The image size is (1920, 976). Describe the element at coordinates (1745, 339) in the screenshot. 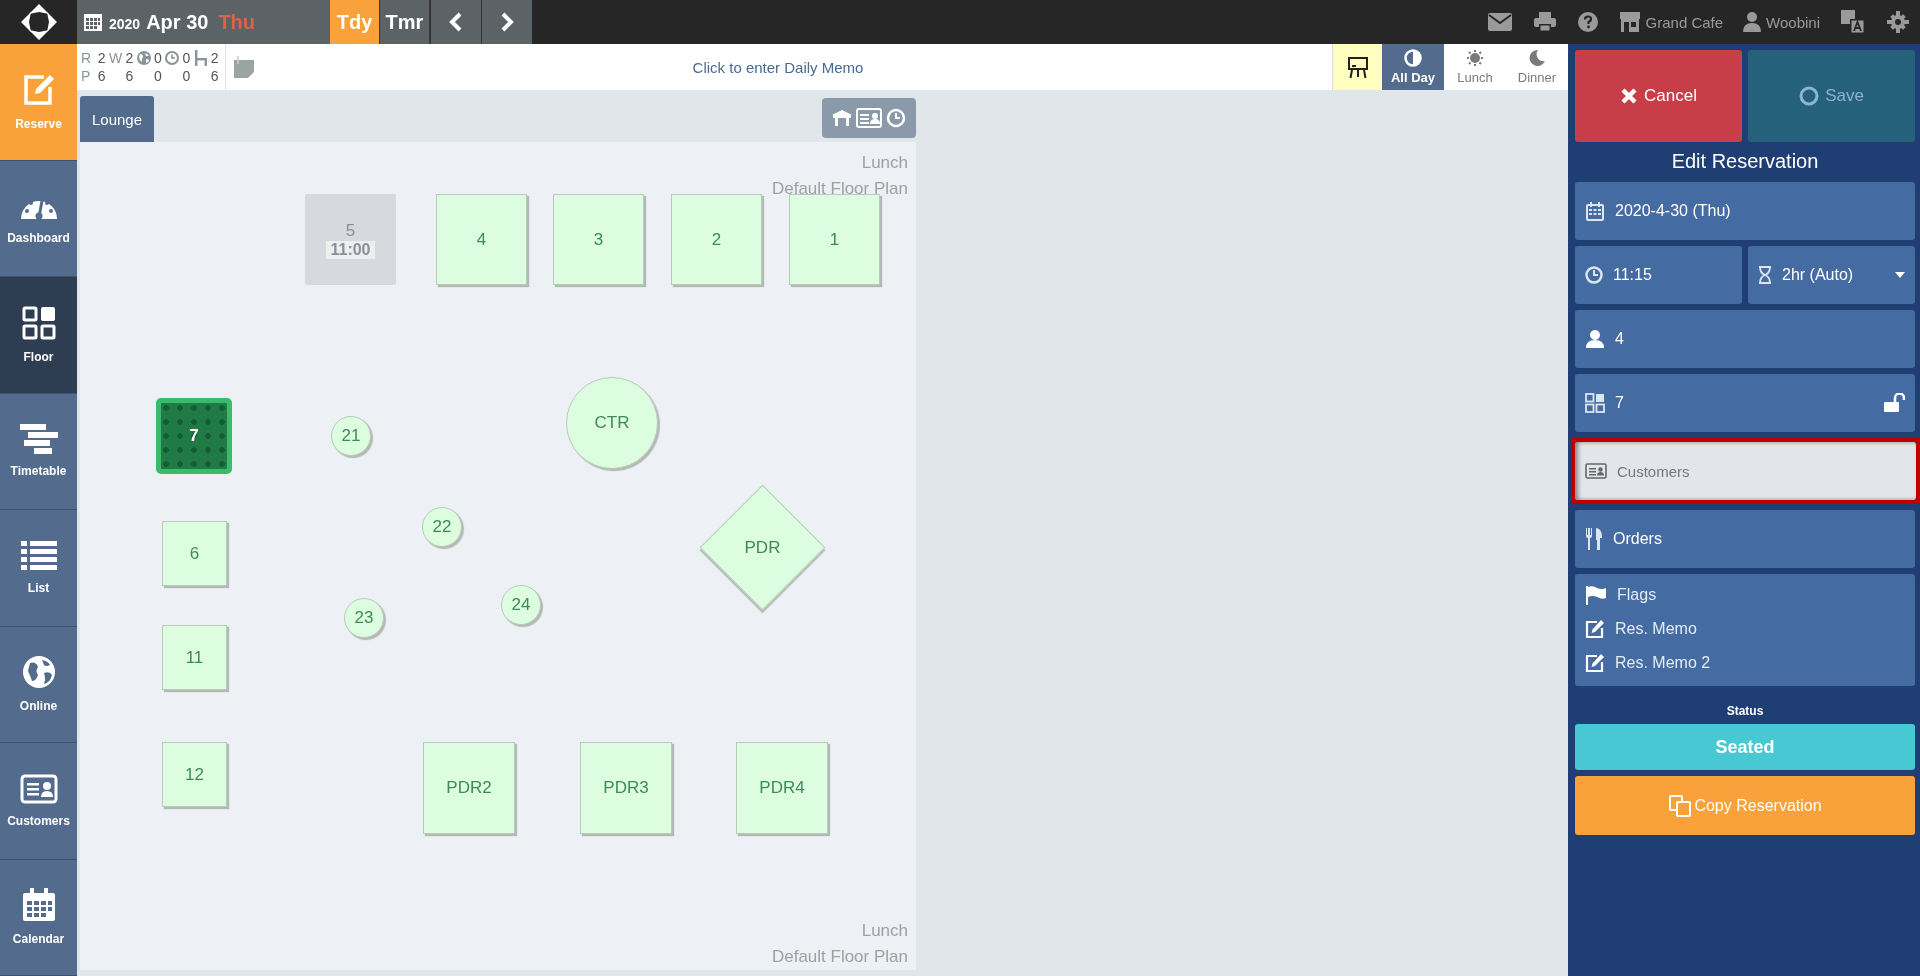

I see `guests-field: 4` at that location.